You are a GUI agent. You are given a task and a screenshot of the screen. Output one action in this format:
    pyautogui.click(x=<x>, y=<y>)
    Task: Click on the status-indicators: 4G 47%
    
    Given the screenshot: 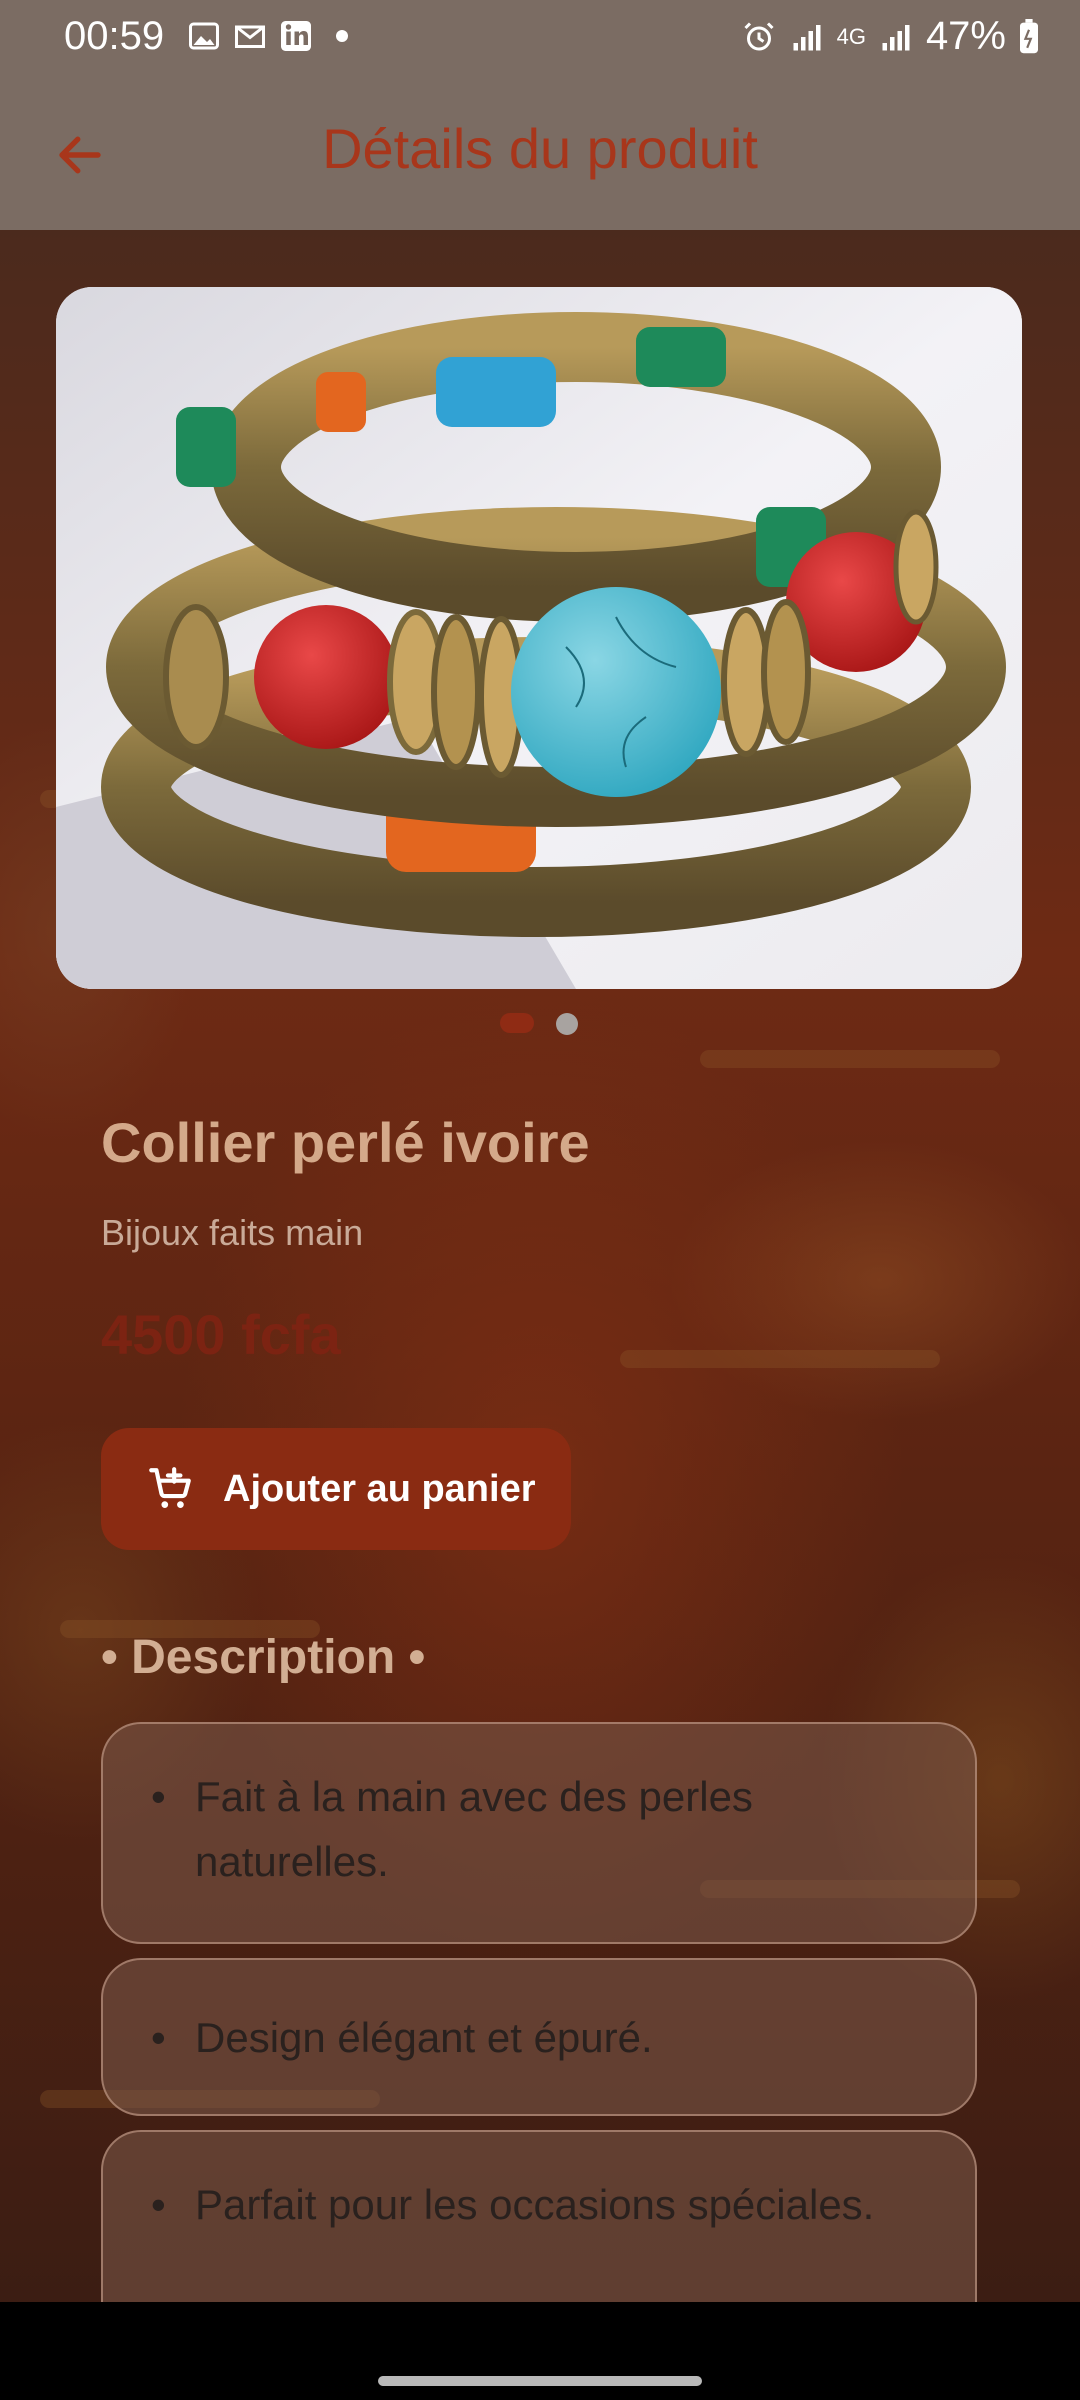 What is the action you would take?
    pyautogui.click(x=890, y=36)
    